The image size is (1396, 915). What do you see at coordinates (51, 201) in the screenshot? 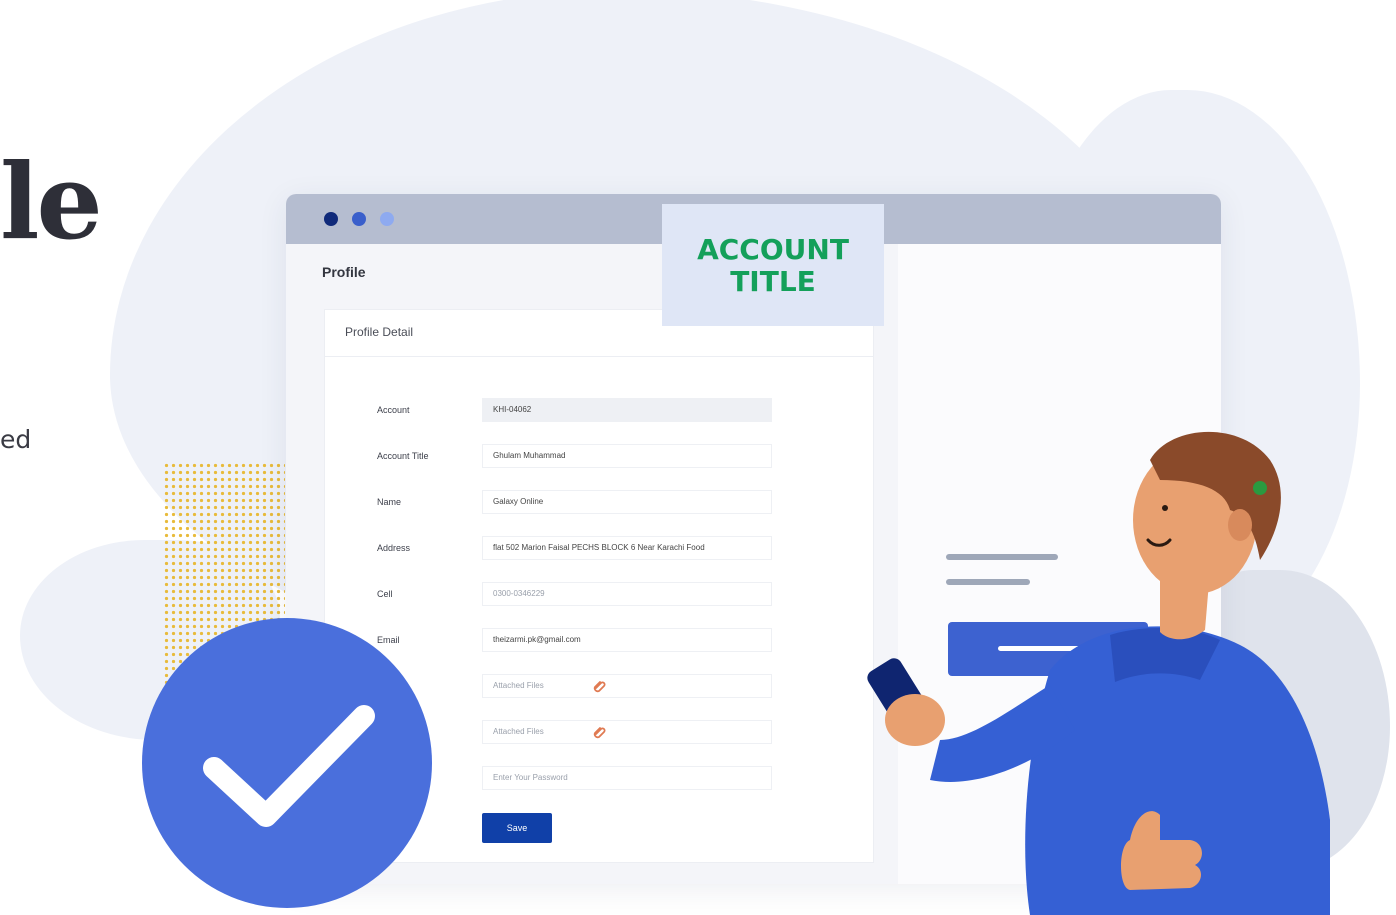
I see `hero-headline: le` at bounding box center [51, 201].